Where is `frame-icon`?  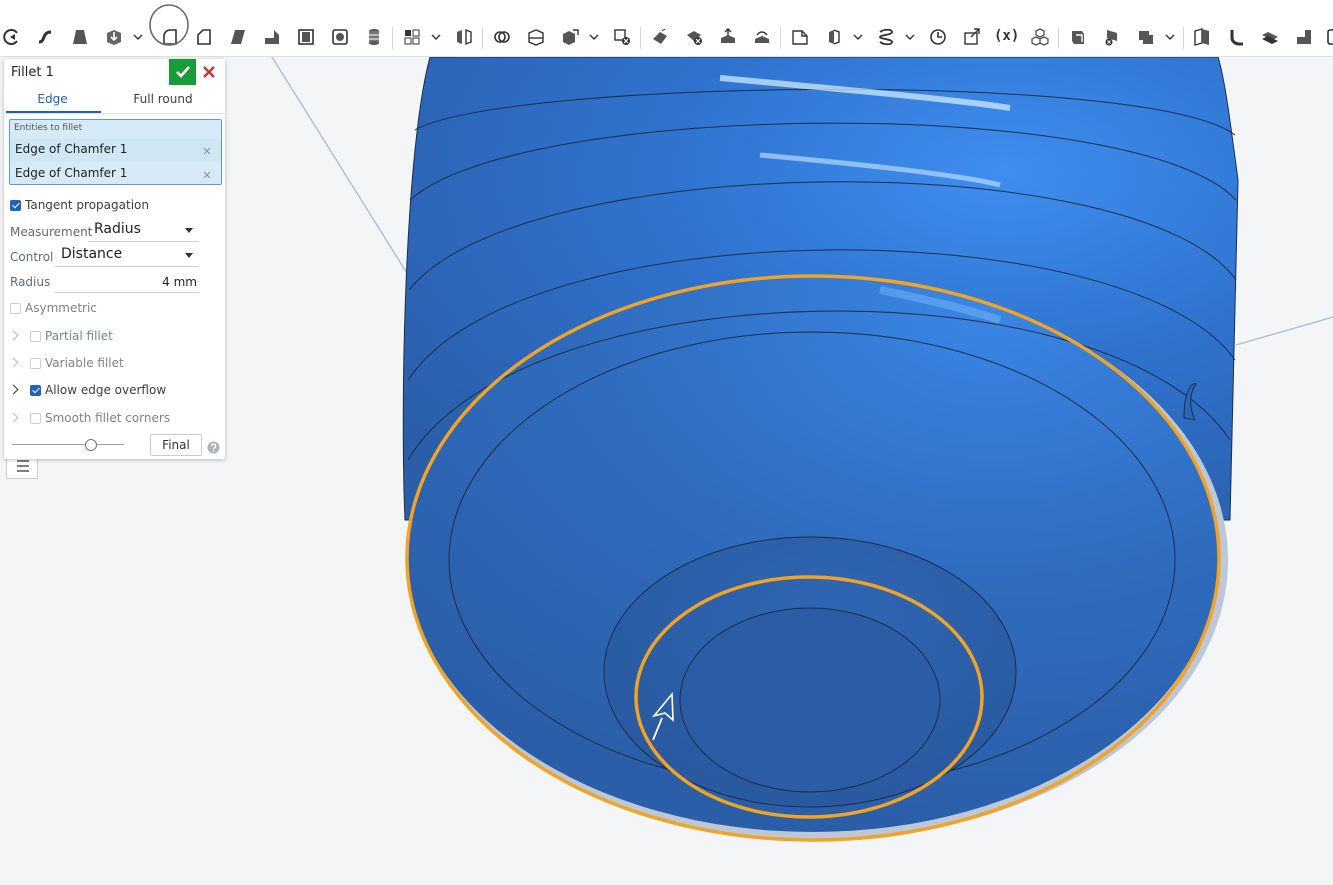 frame-icon is located at coordinates (1329, 37).